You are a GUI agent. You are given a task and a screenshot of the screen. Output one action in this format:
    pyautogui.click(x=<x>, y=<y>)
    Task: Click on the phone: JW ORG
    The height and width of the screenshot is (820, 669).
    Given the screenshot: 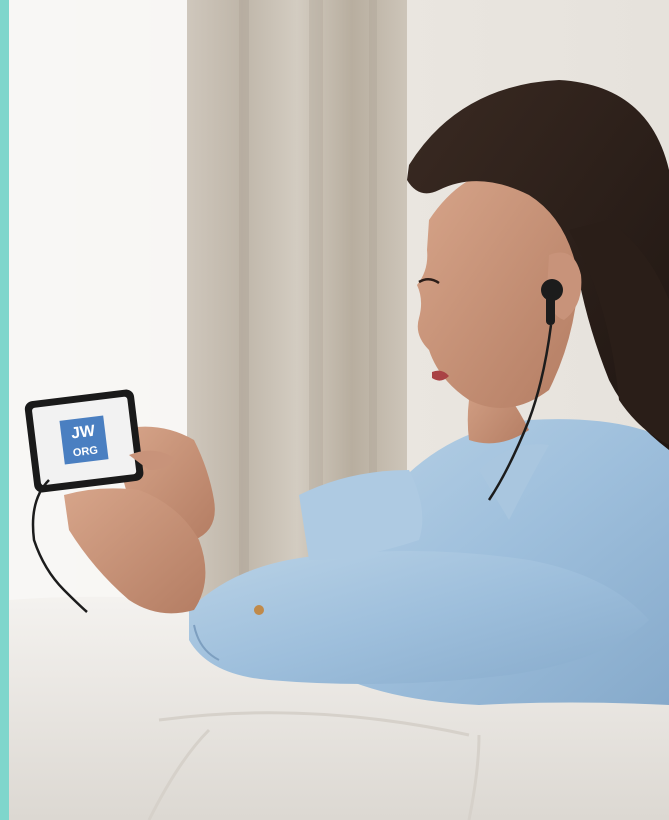 What is the action you would take?
    pyautogui.click(x=84, y=441)
    